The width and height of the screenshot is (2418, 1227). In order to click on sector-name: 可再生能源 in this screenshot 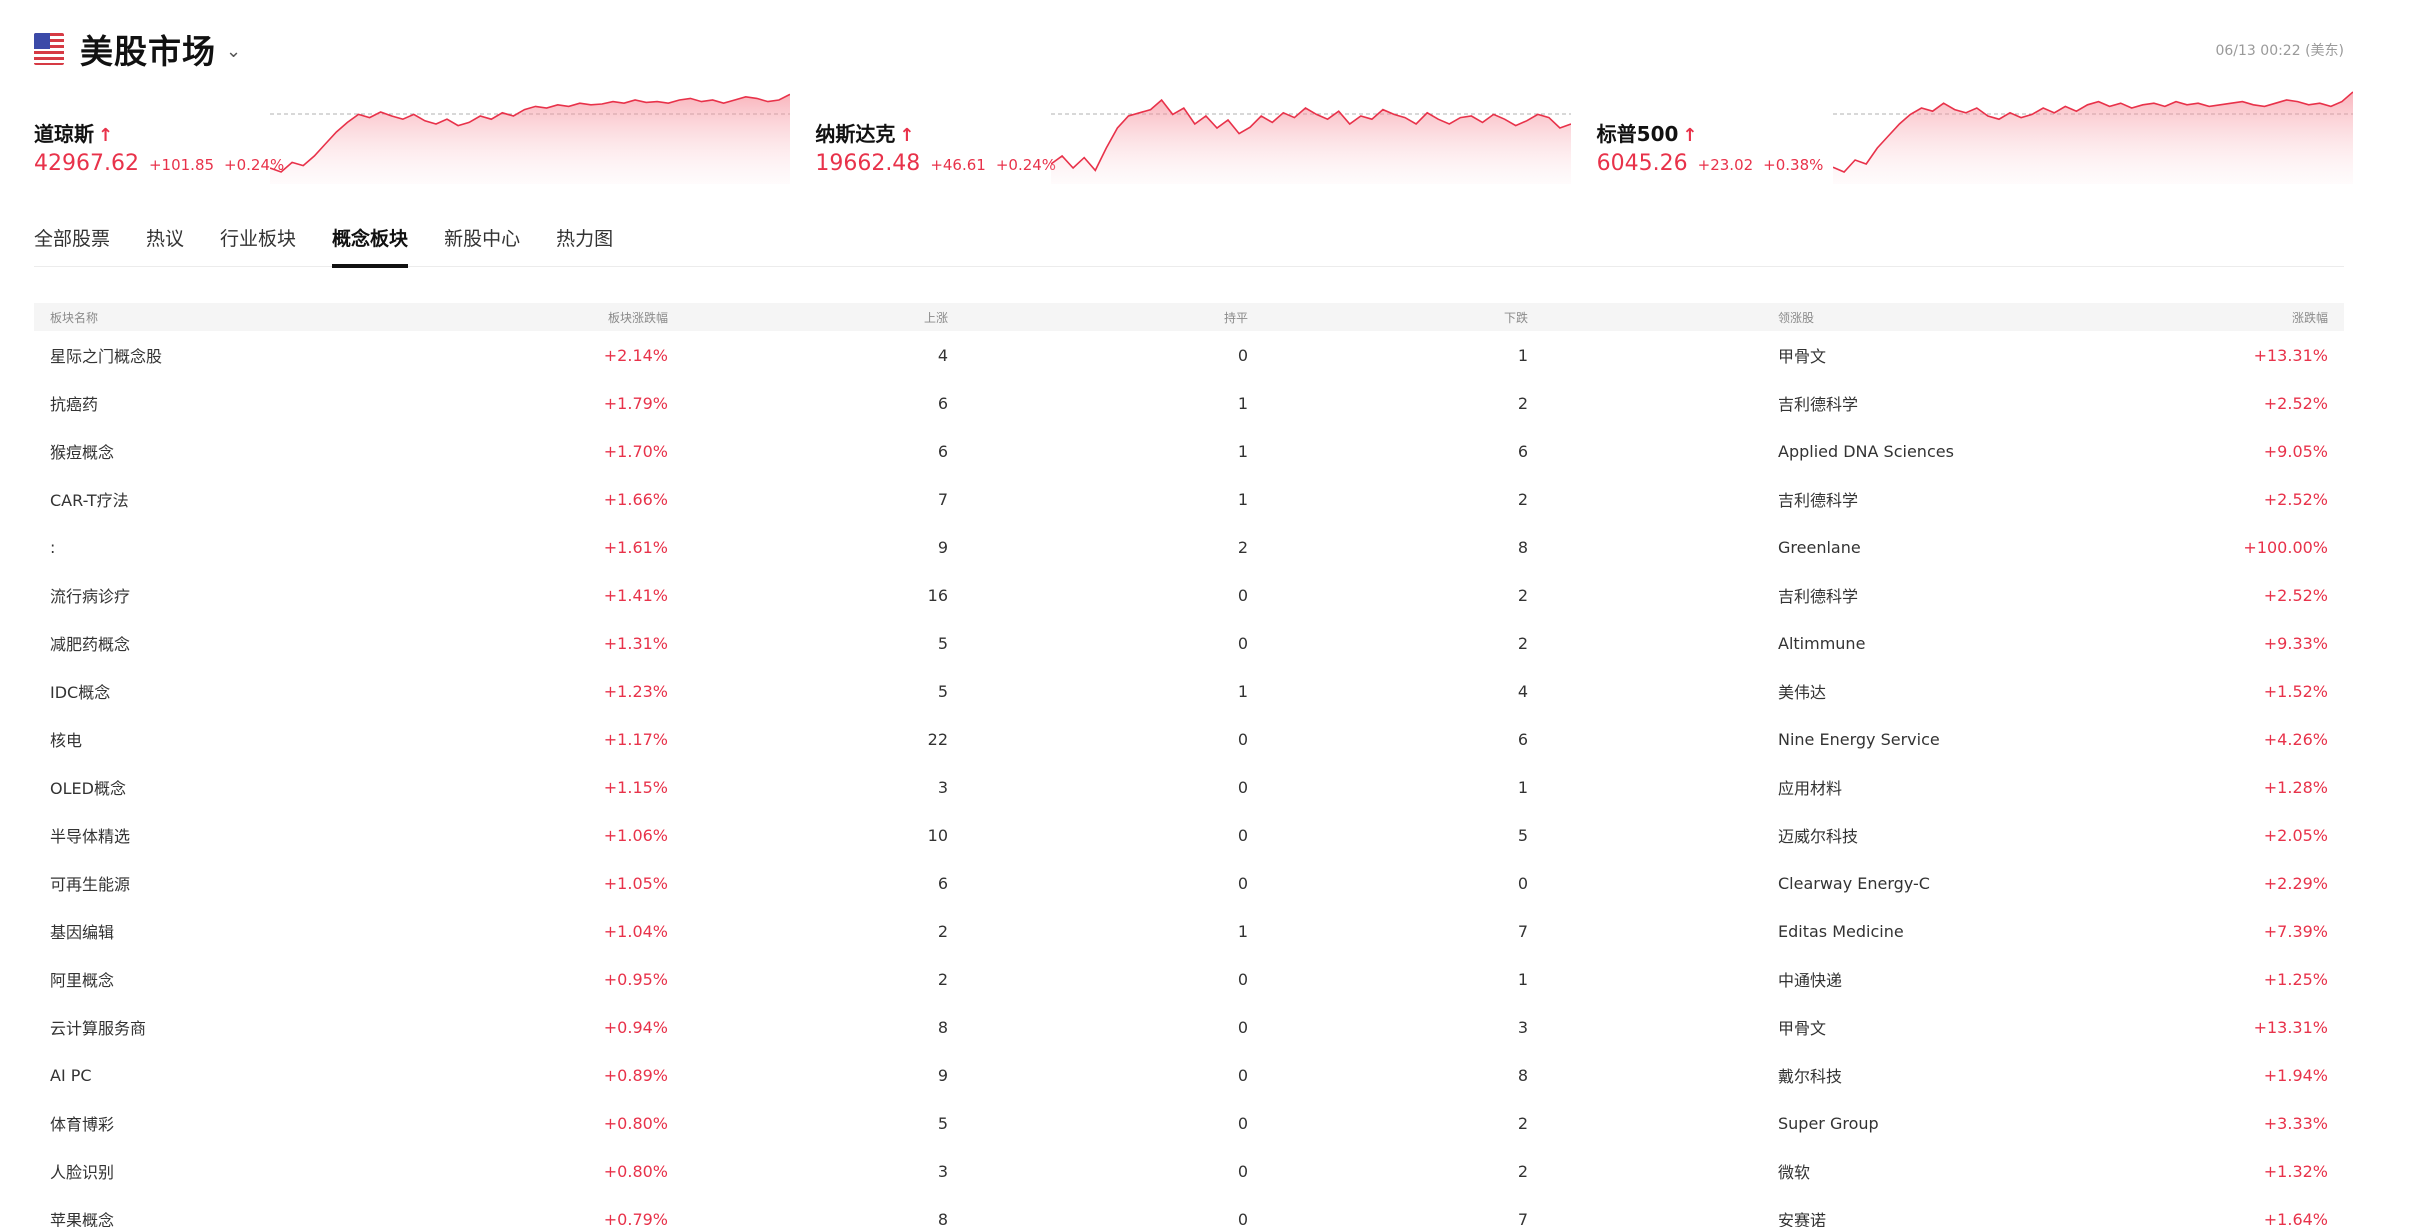, I will do `click(90, 884)`.